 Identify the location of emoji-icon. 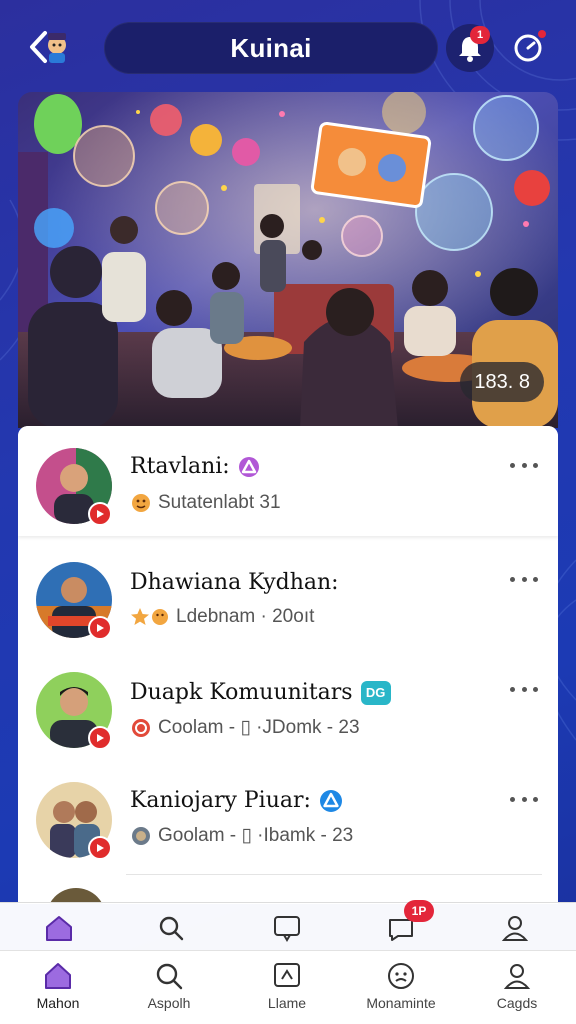
(141, 503).